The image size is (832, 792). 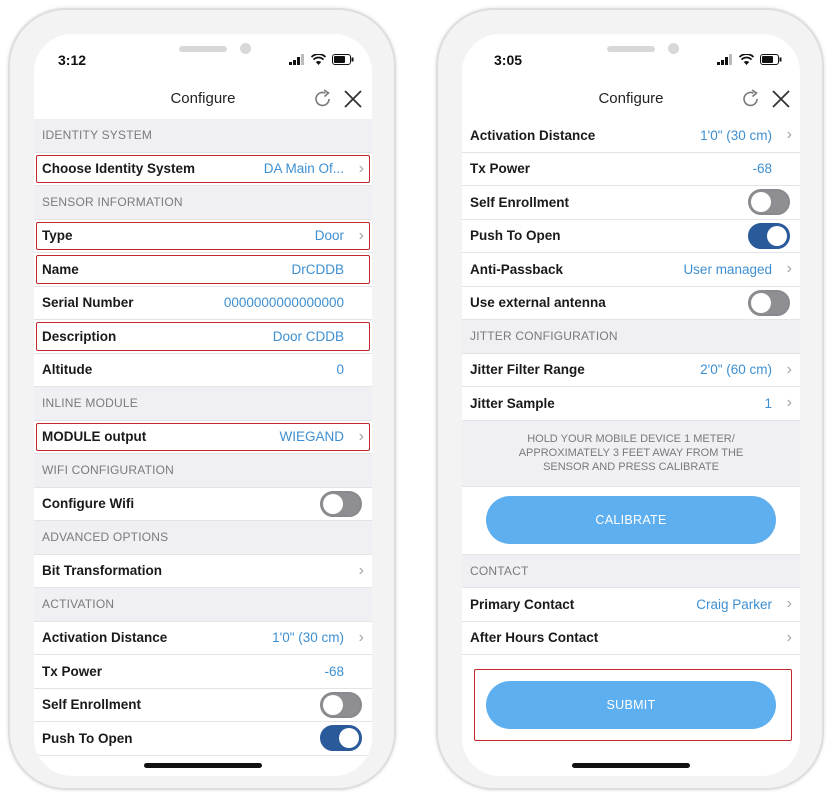 What do you see at coordinates (203, 437) in the screenshot?
I see `row-module-output: MODULE output WIEGAND ›` at bounding box center [203, 437].